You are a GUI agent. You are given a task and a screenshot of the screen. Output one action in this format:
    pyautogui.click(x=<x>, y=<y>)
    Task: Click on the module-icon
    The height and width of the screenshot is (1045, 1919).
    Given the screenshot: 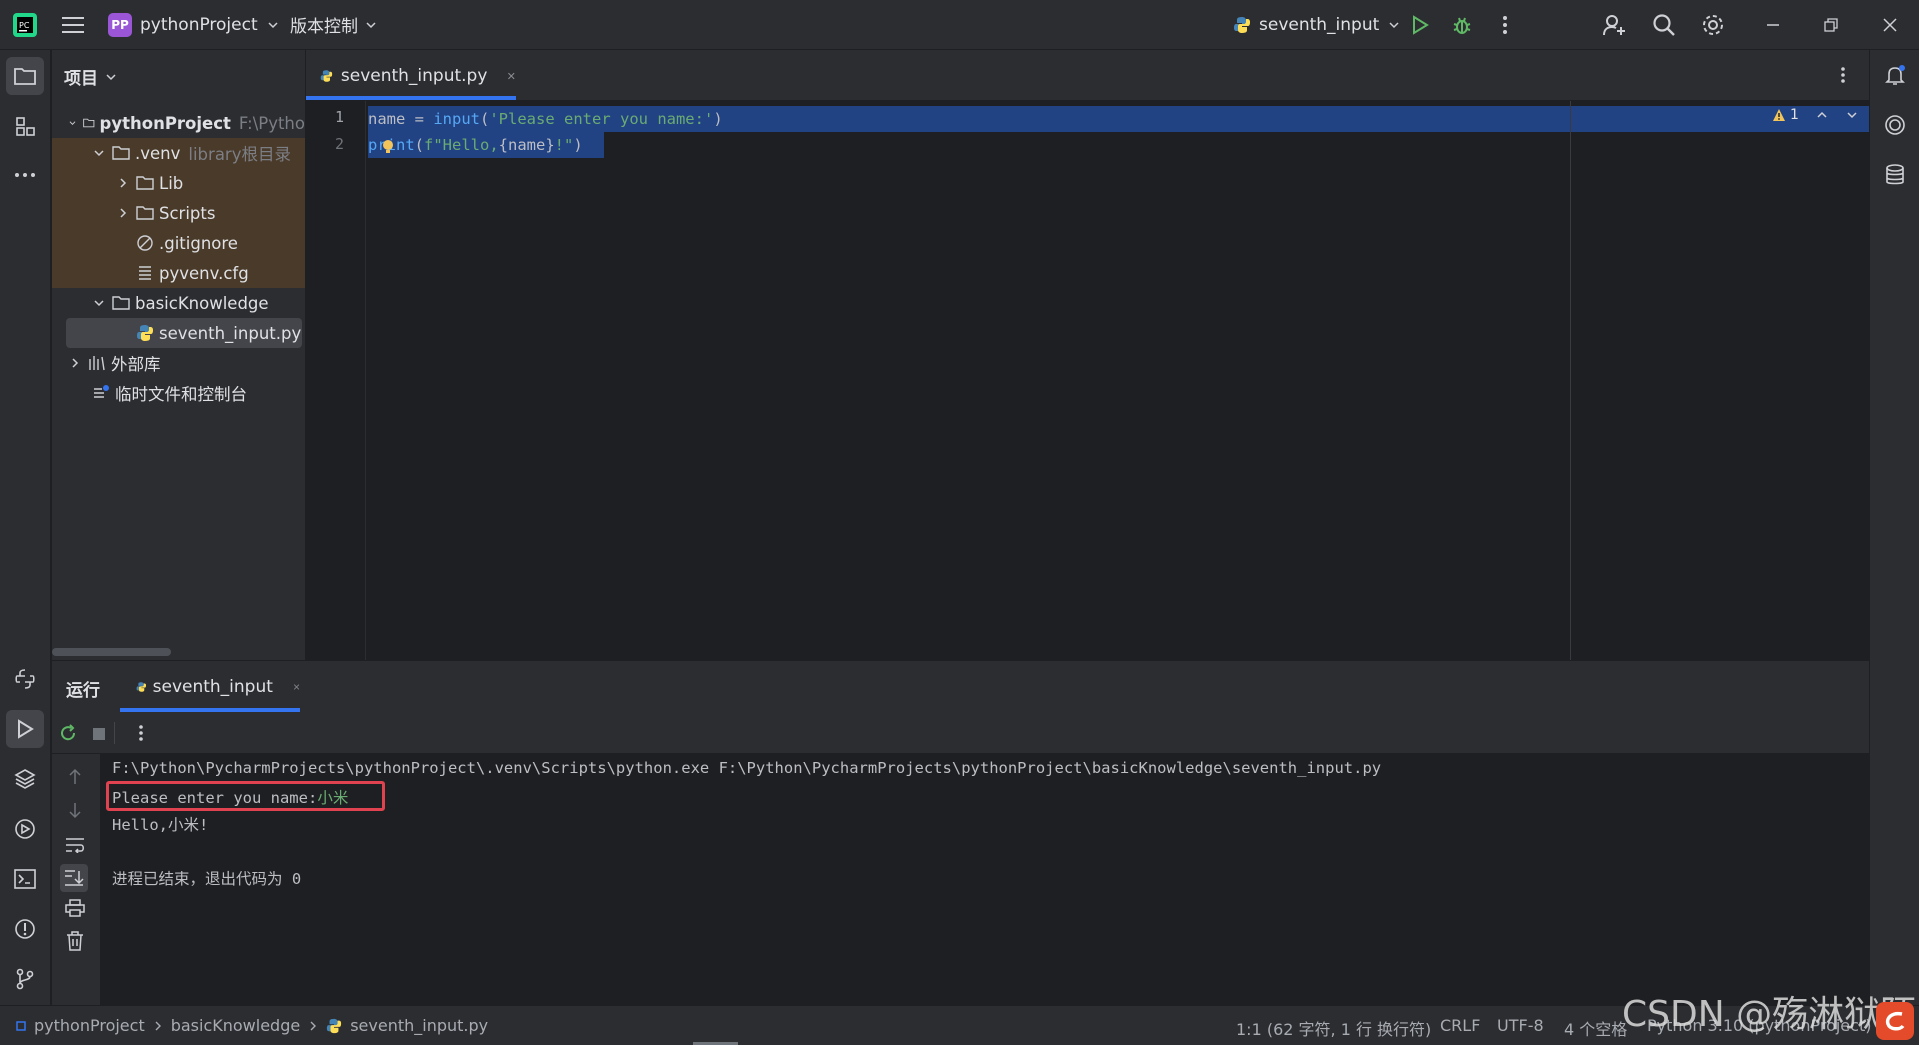 What is the action you would take?
    pyautogui.click(x=21, y=1025)
    